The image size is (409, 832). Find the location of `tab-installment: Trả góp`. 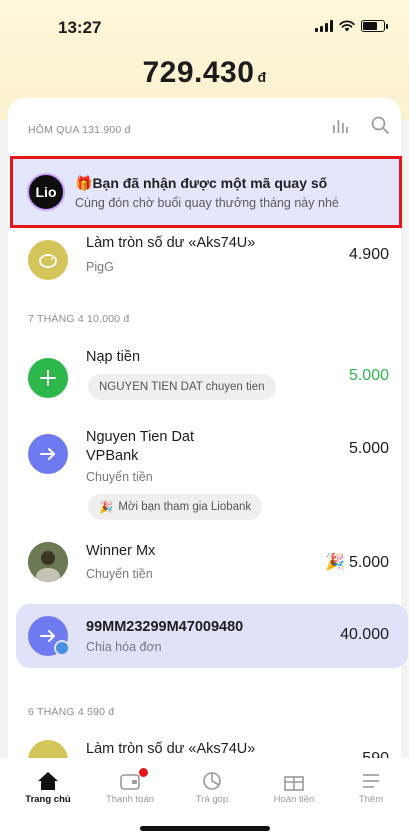

tab-installment: Trả góp is located at coordinates (212, 786).